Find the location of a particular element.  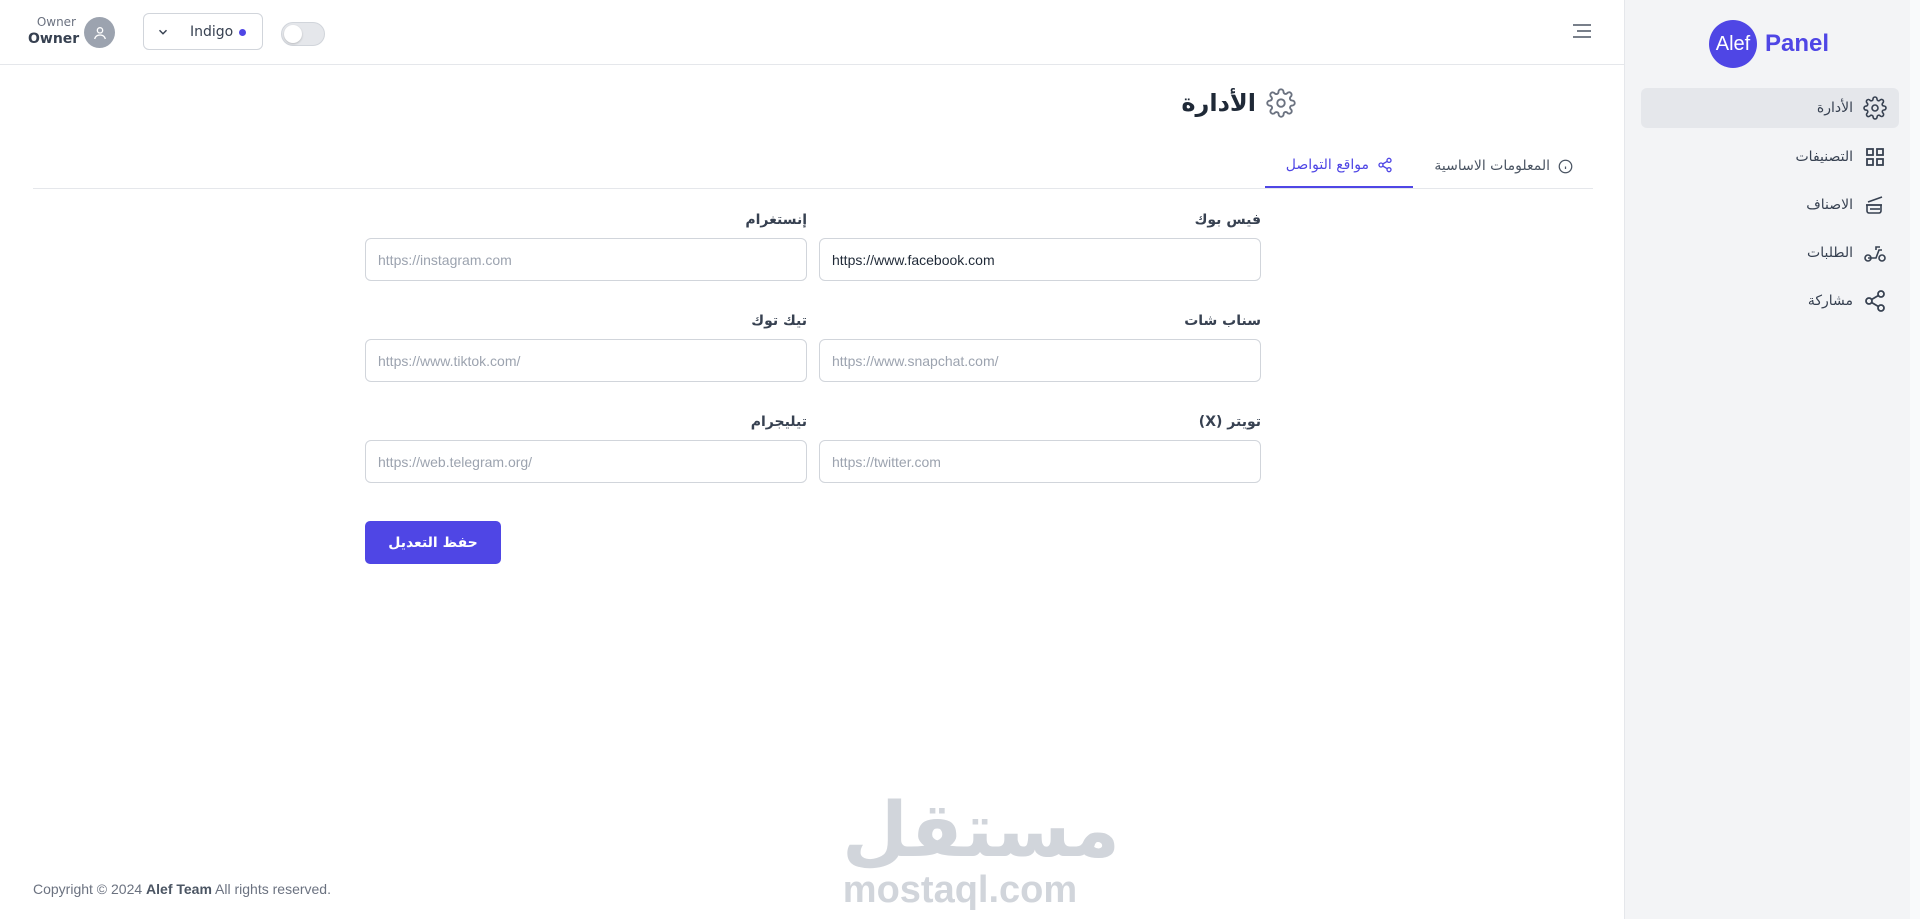

user-name: Owner is located at coordinates (54, 39).